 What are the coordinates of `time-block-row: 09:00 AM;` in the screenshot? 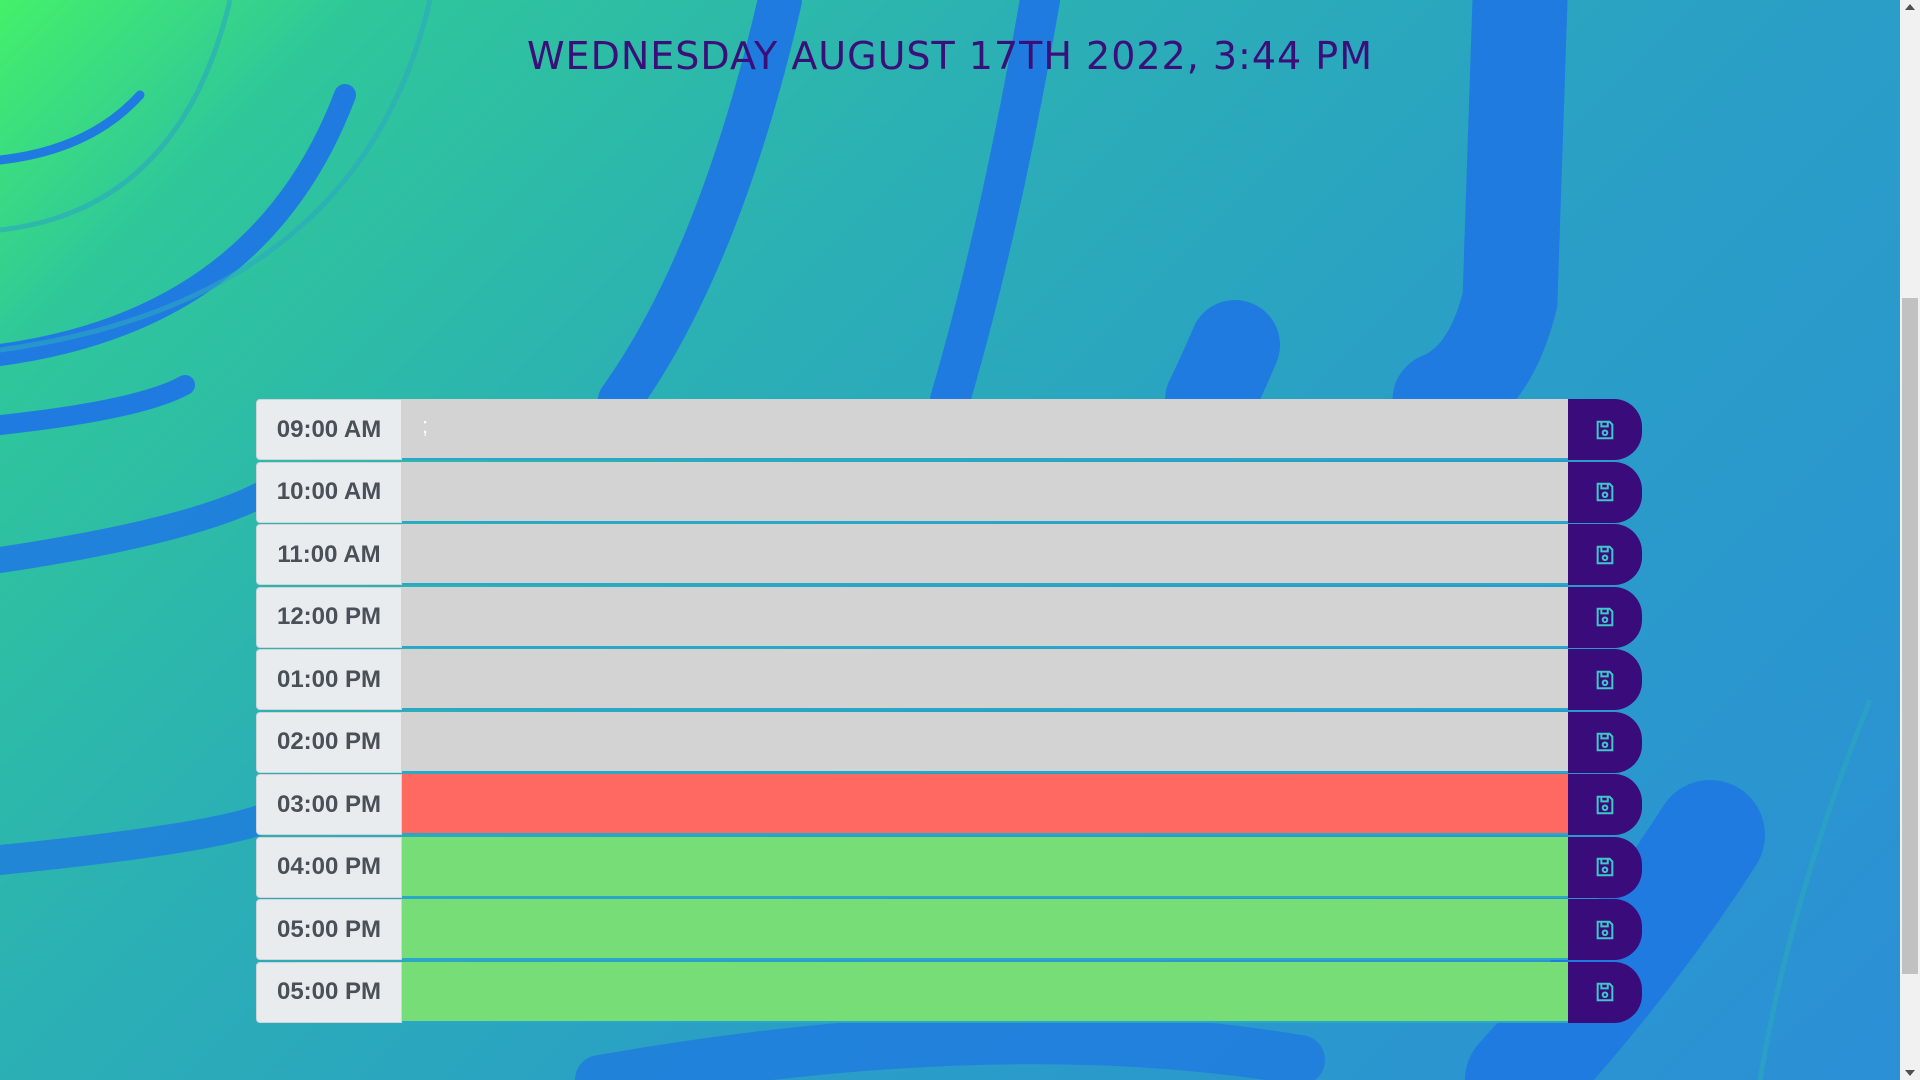 It's located at (949, 429).